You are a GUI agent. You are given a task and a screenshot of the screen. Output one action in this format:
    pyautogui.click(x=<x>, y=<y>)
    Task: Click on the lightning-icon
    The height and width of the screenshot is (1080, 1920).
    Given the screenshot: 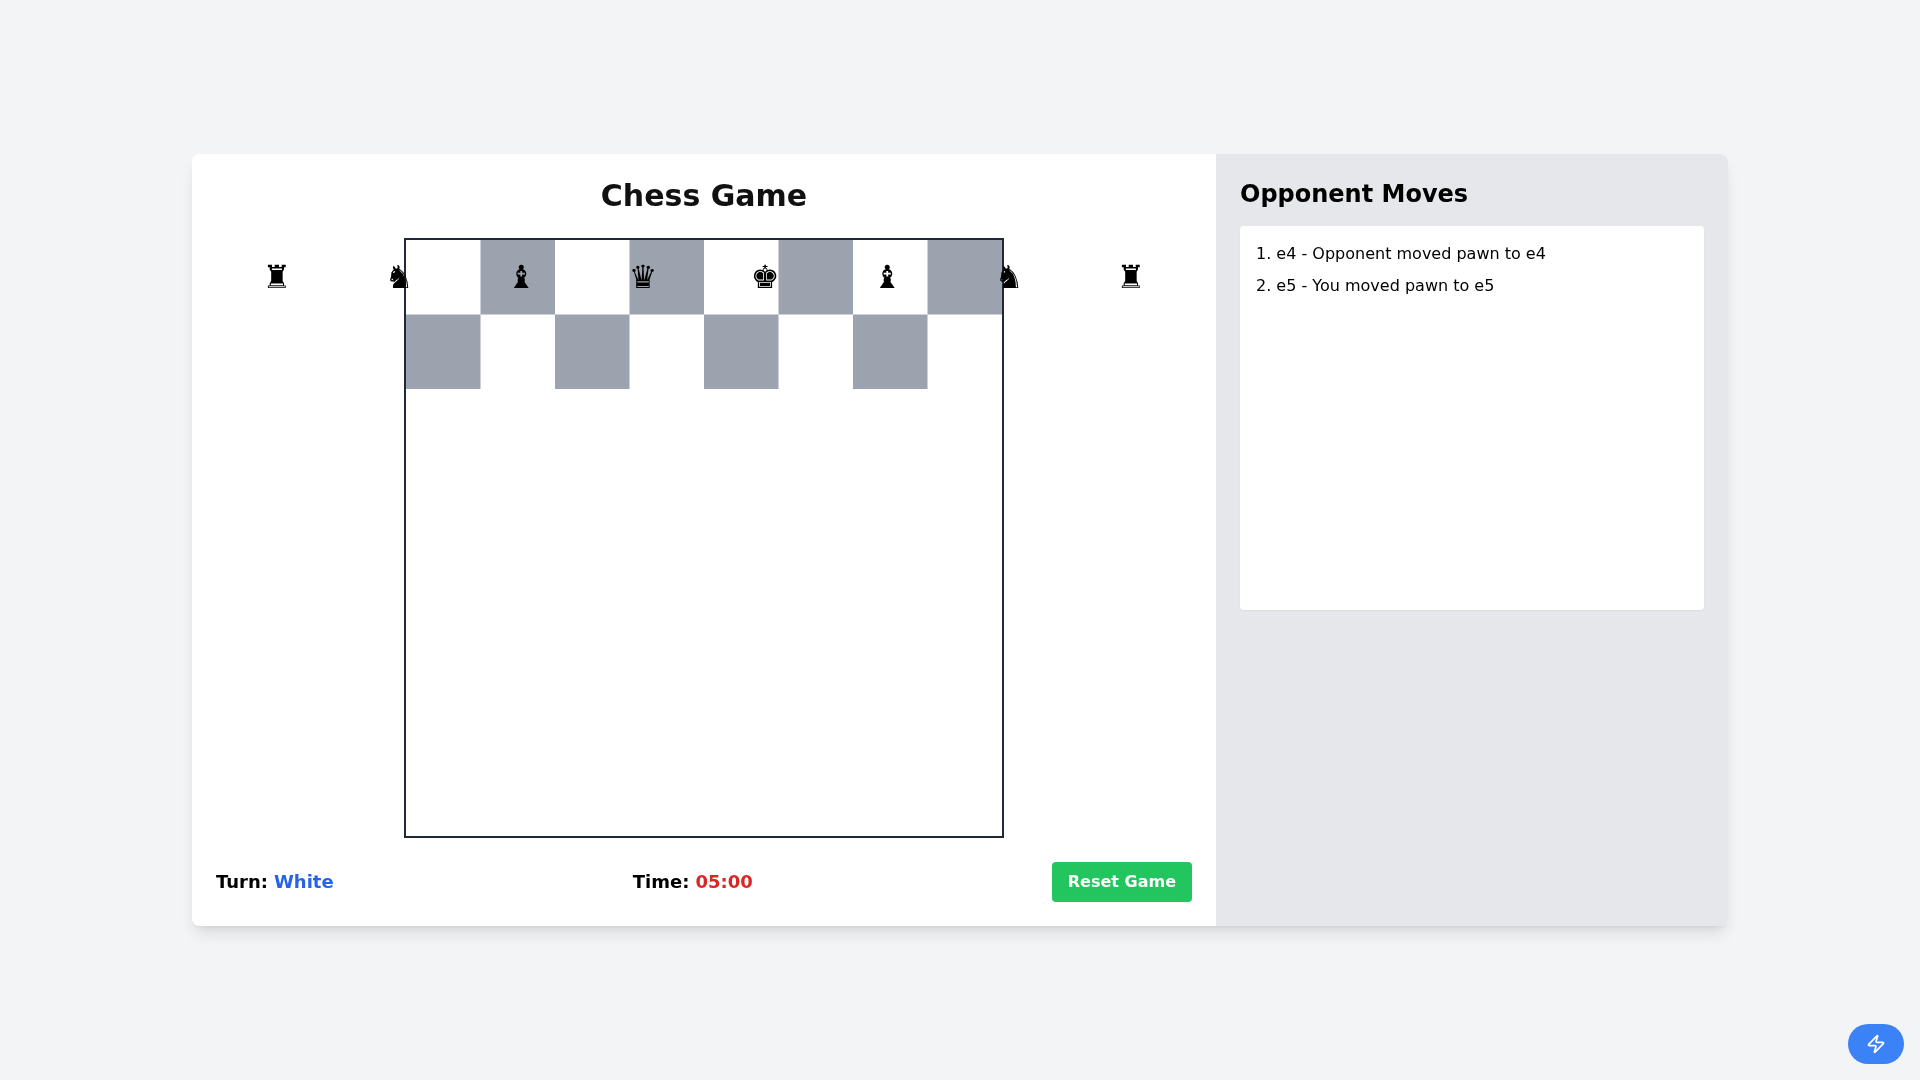 What is the action you would take?
    pyautogui.click(x=1876, y=1044)
    